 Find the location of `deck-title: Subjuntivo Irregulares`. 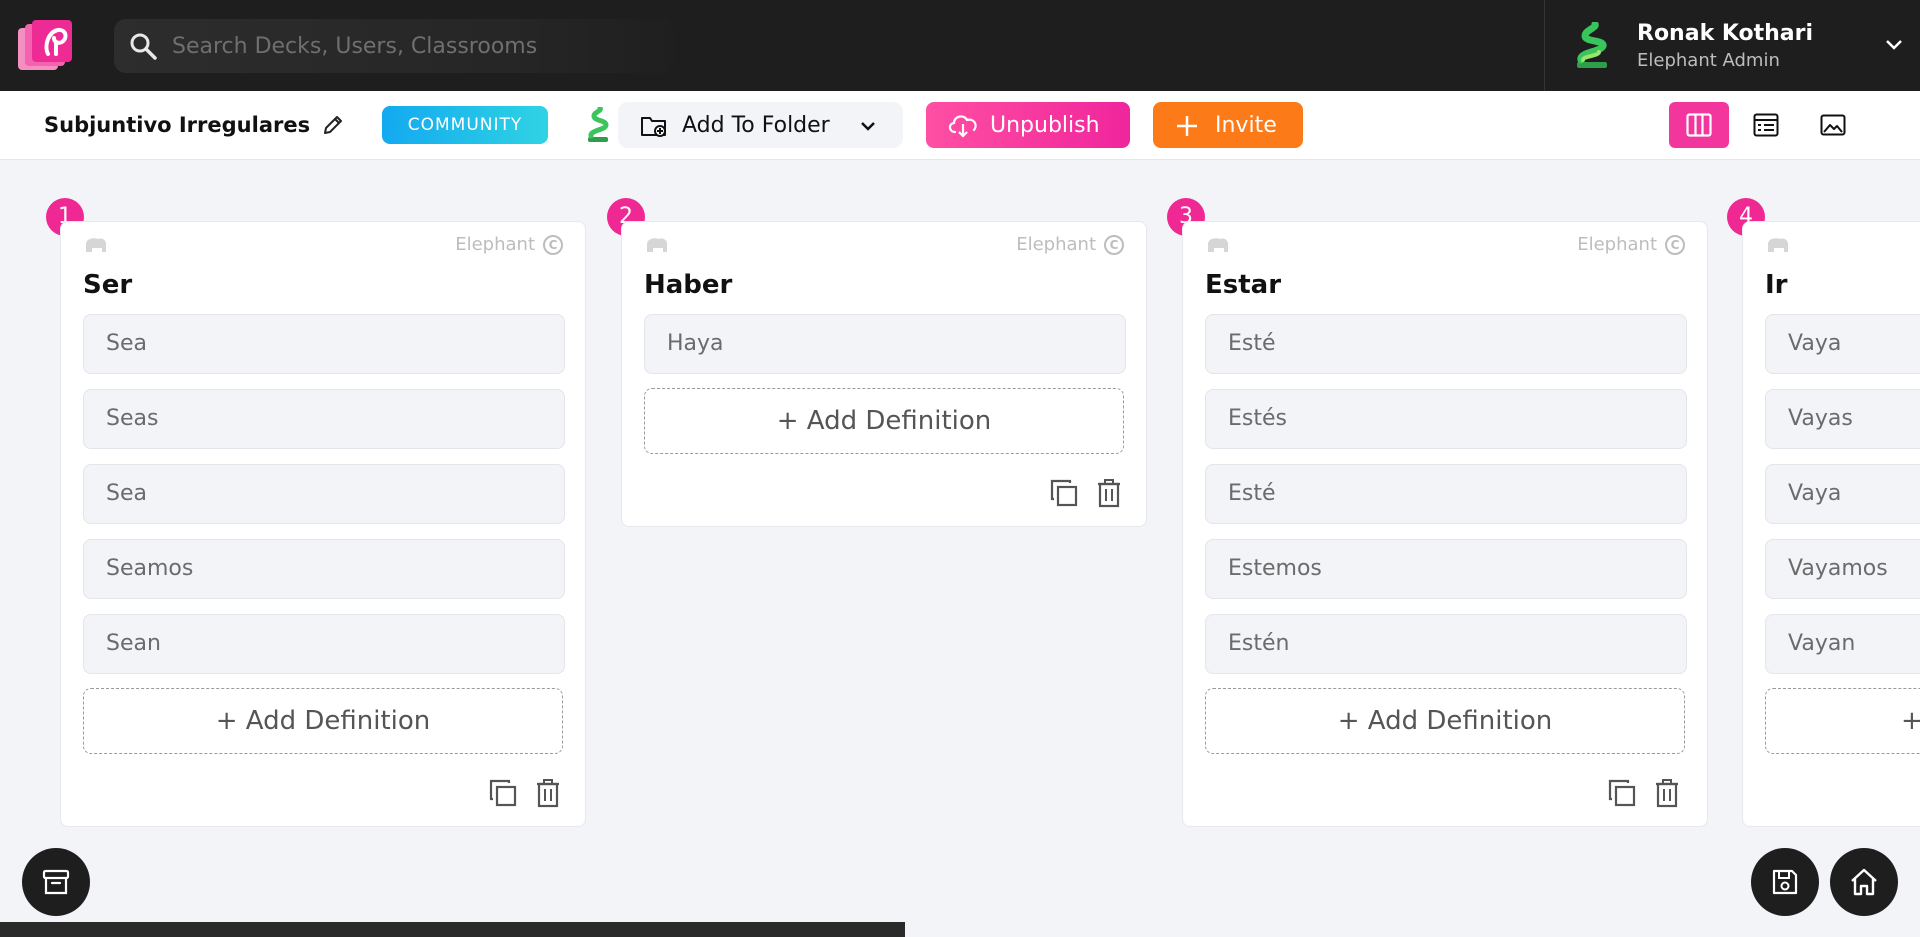

deck-title: Subjuntivo Irregulares is located at coordinates (177, 125).